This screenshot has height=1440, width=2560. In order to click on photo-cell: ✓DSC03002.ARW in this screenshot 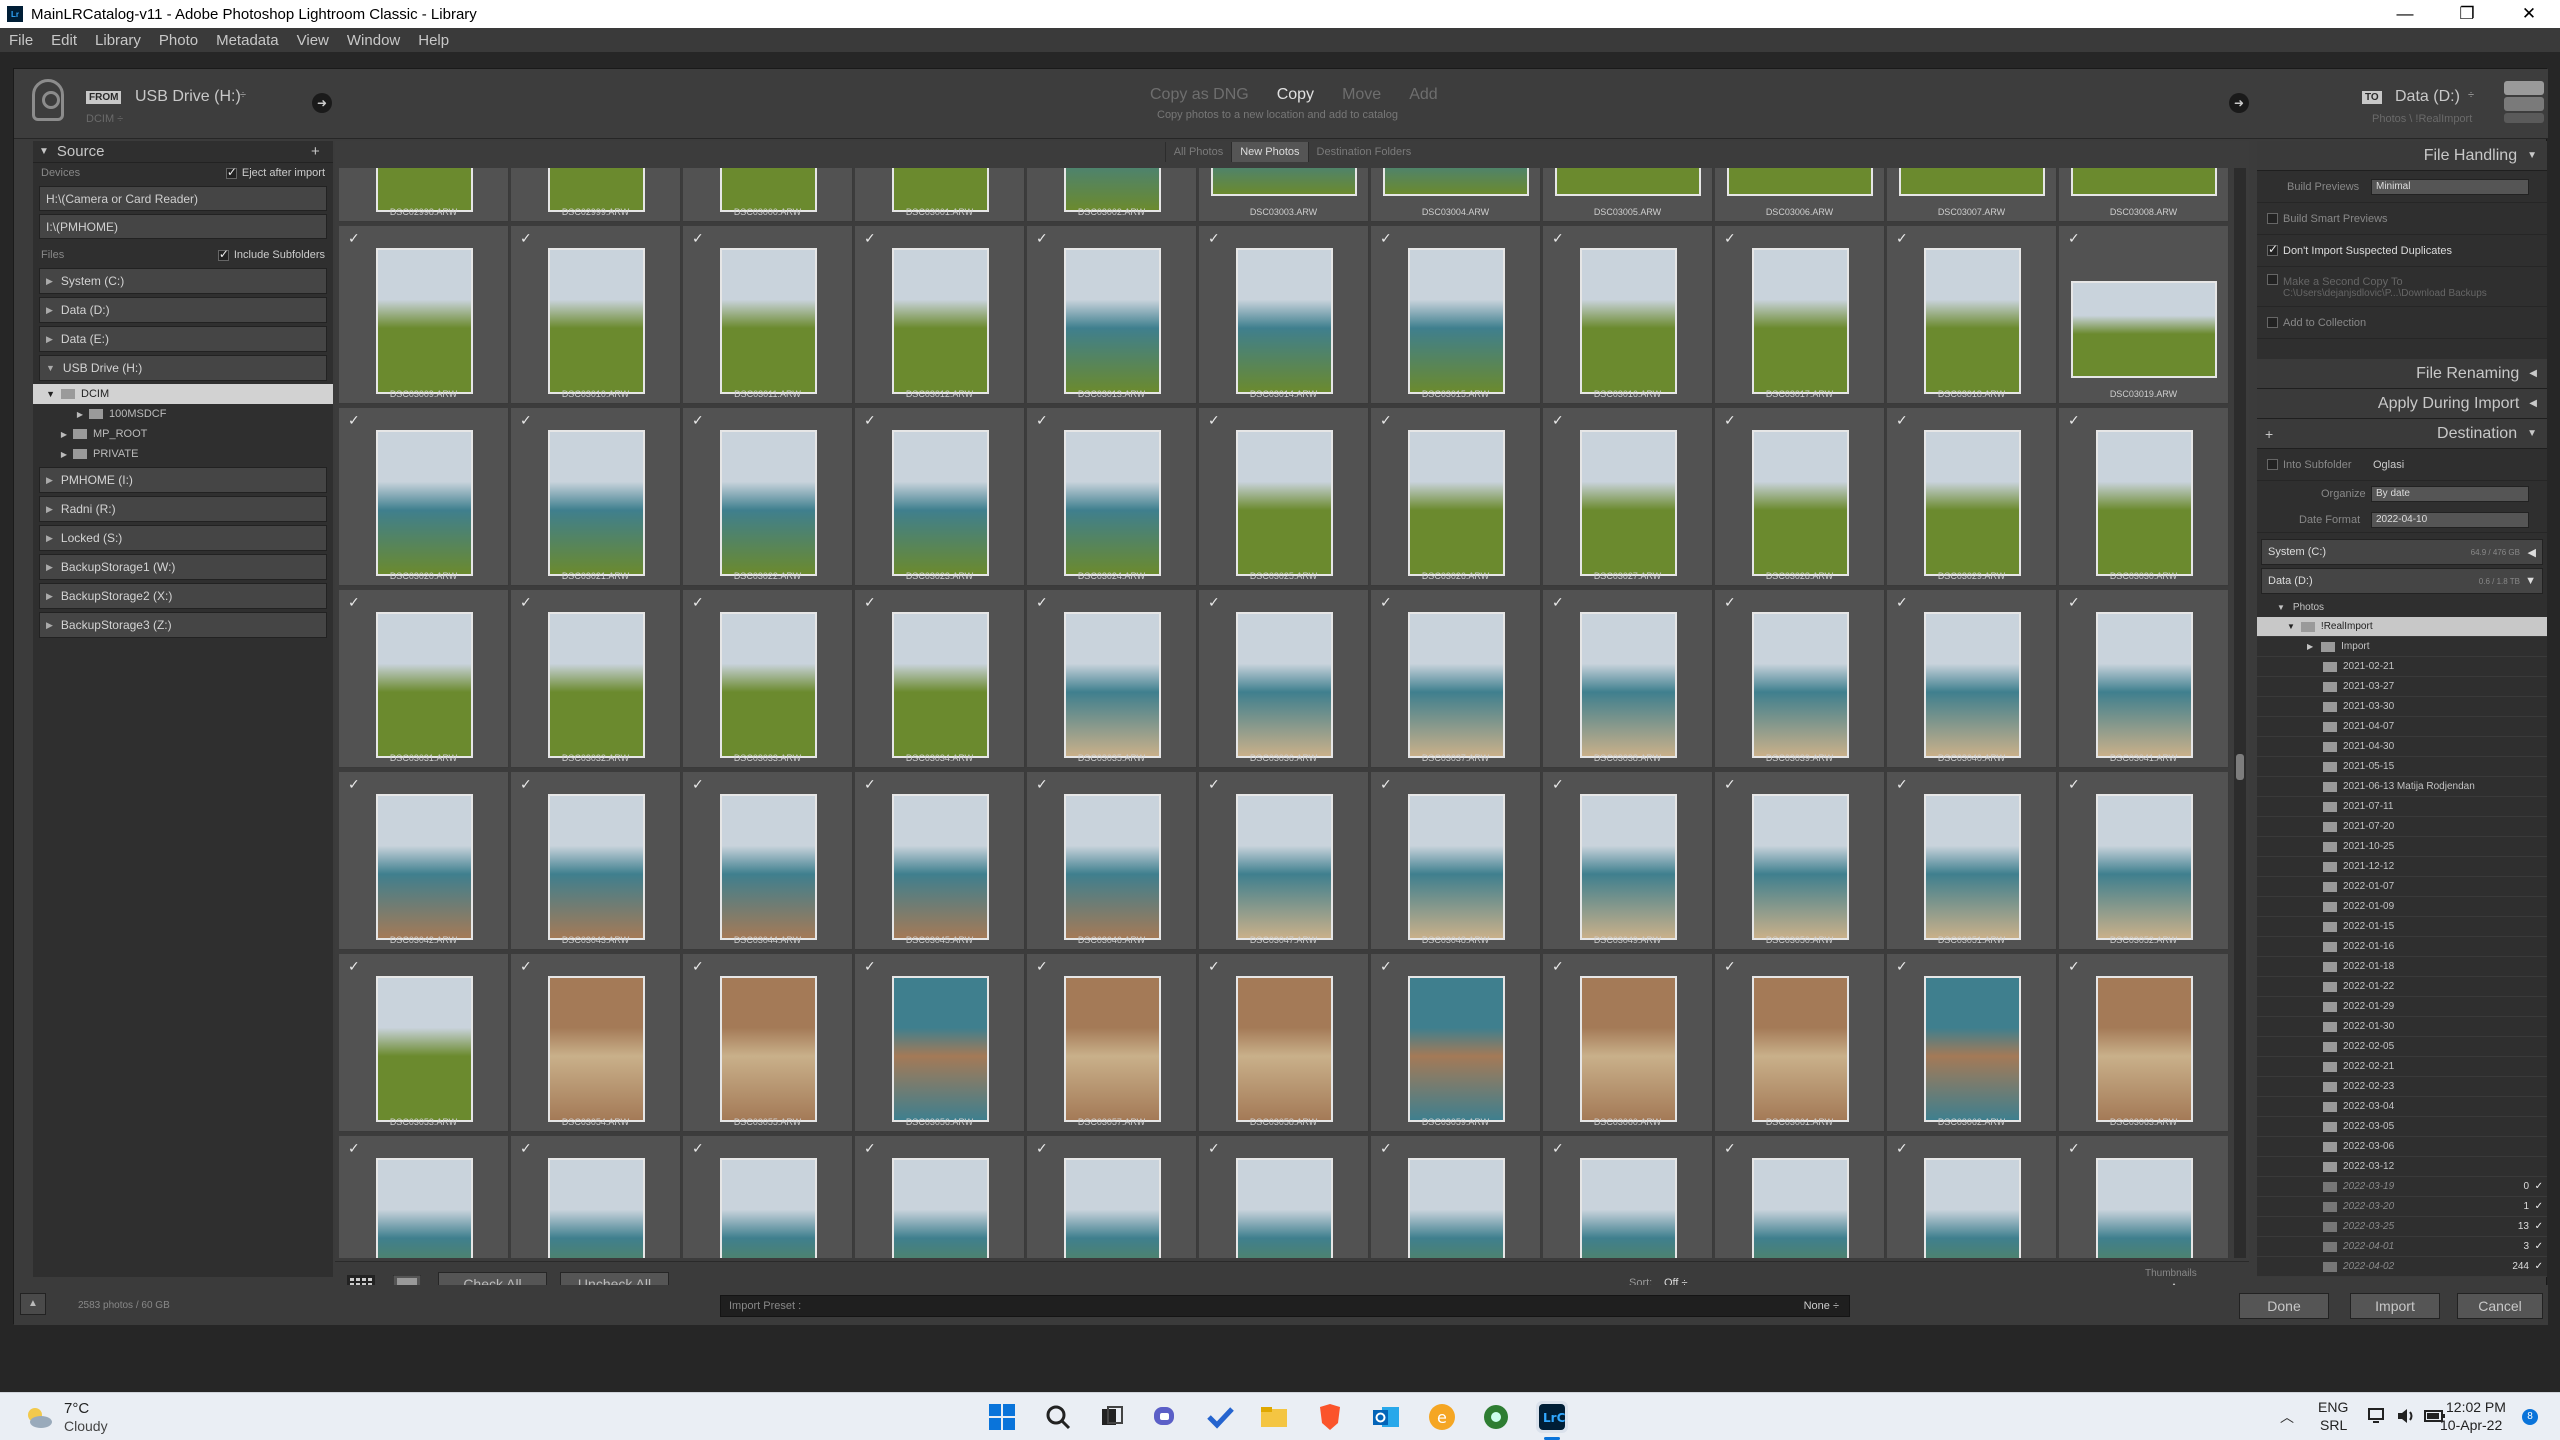, I will do `click(1112, 195)`.